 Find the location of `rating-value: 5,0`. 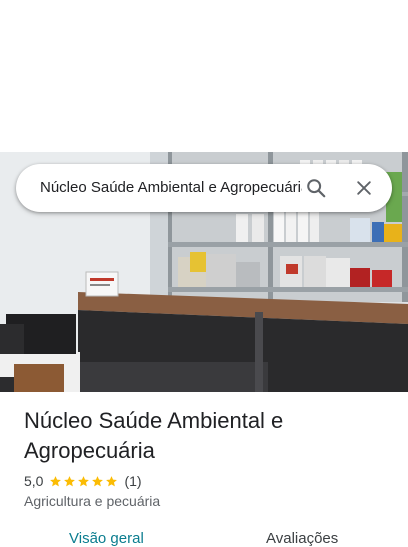

rating-value: 5,0 is located at coordinates (34, 481).